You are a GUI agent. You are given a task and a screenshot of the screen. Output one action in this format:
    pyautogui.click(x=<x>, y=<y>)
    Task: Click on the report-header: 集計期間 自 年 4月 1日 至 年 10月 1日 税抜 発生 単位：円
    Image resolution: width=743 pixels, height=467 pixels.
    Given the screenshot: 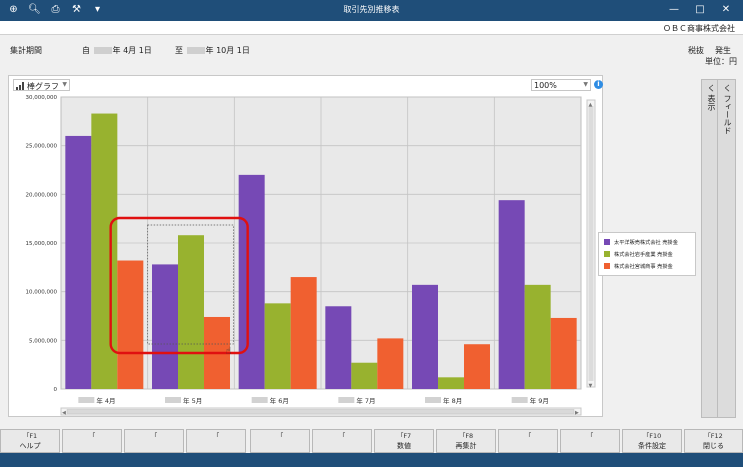 What is the action you would take?
    pyautogui.click(x=371, y=53)
    